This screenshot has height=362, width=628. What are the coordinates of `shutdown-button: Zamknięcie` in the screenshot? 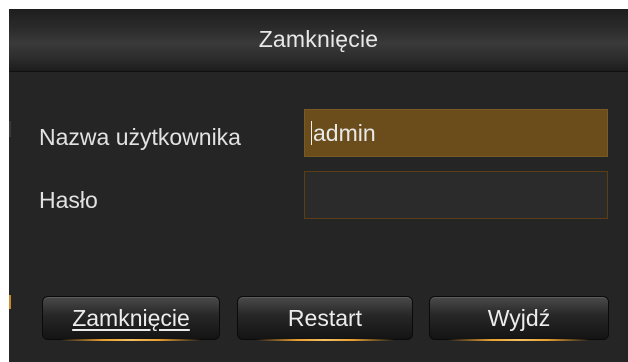 It's located at (131, 318).